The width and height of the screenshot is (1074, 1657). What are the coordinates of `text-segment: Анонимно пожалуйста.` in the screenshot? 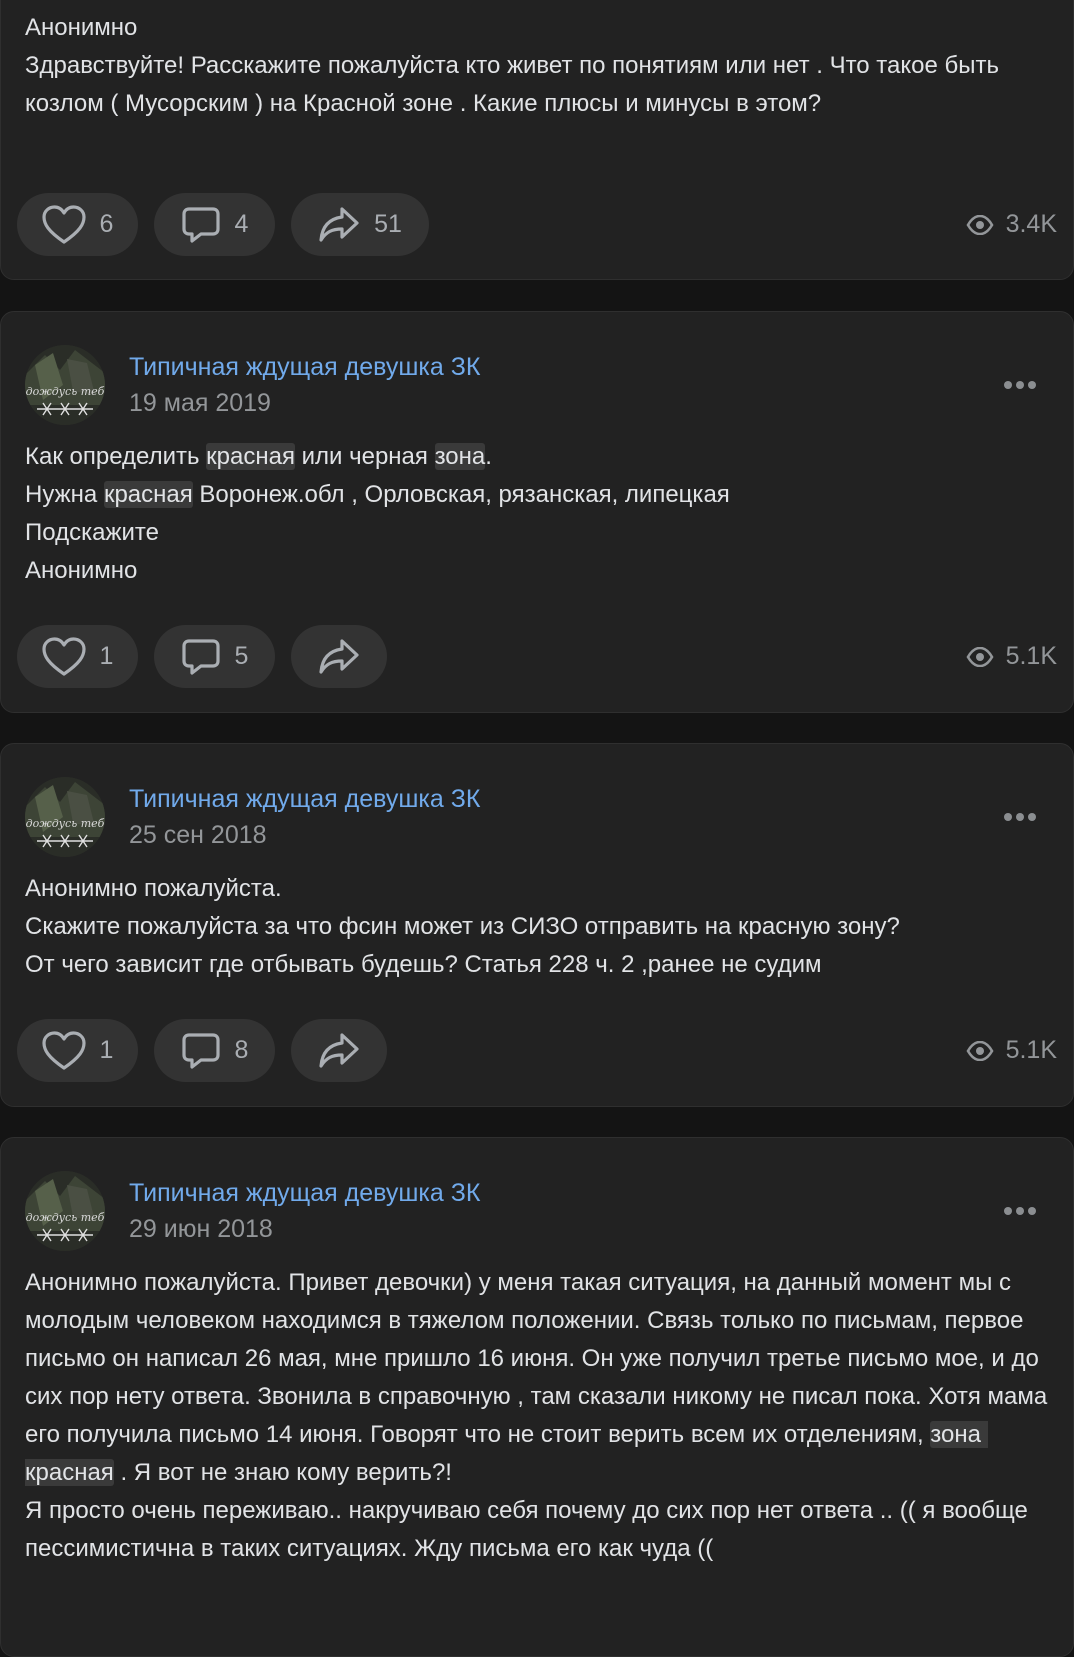 It's located at (153, 888).